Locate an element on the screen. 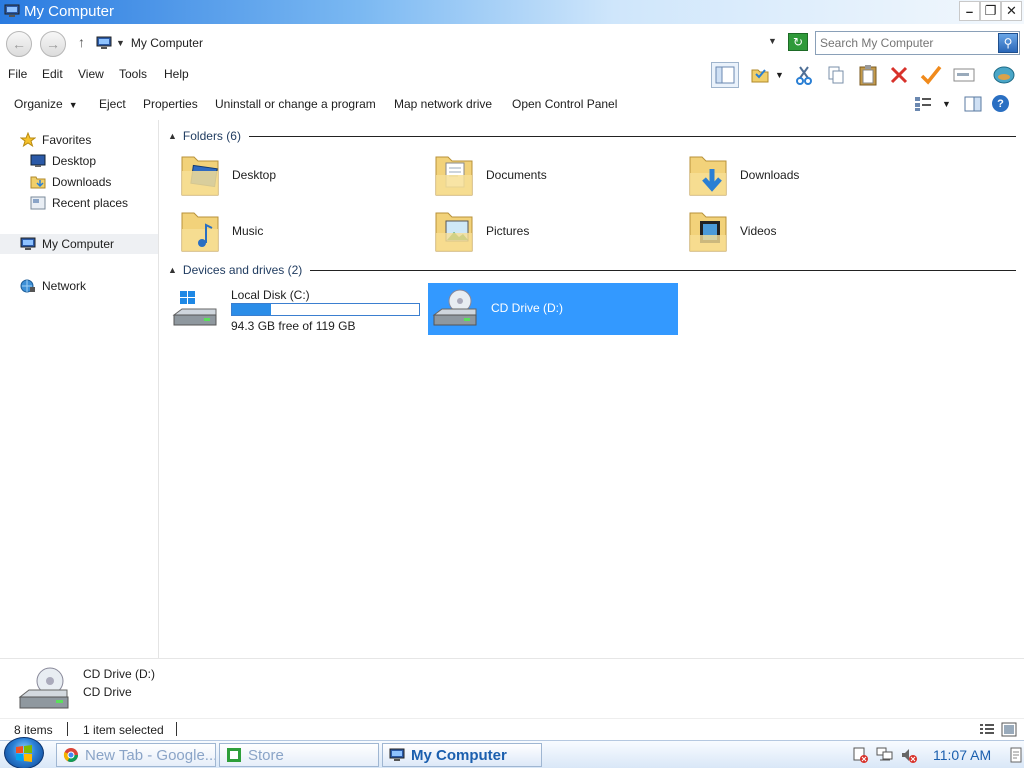 This screenshot has width=1024, height=768. search-box: ⚲ is located at coordinates (917, 43).